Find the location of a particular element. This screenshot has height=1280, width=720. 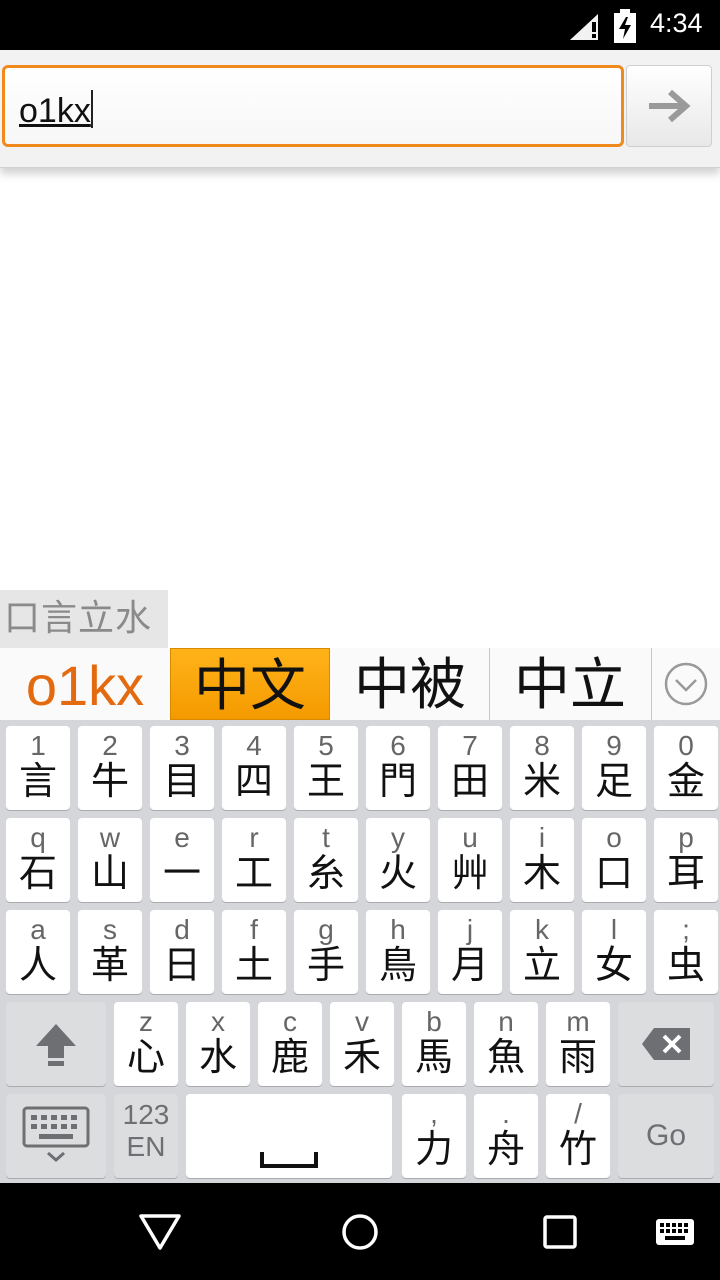

key: ; 虫 is located at coordinates (686, 952).